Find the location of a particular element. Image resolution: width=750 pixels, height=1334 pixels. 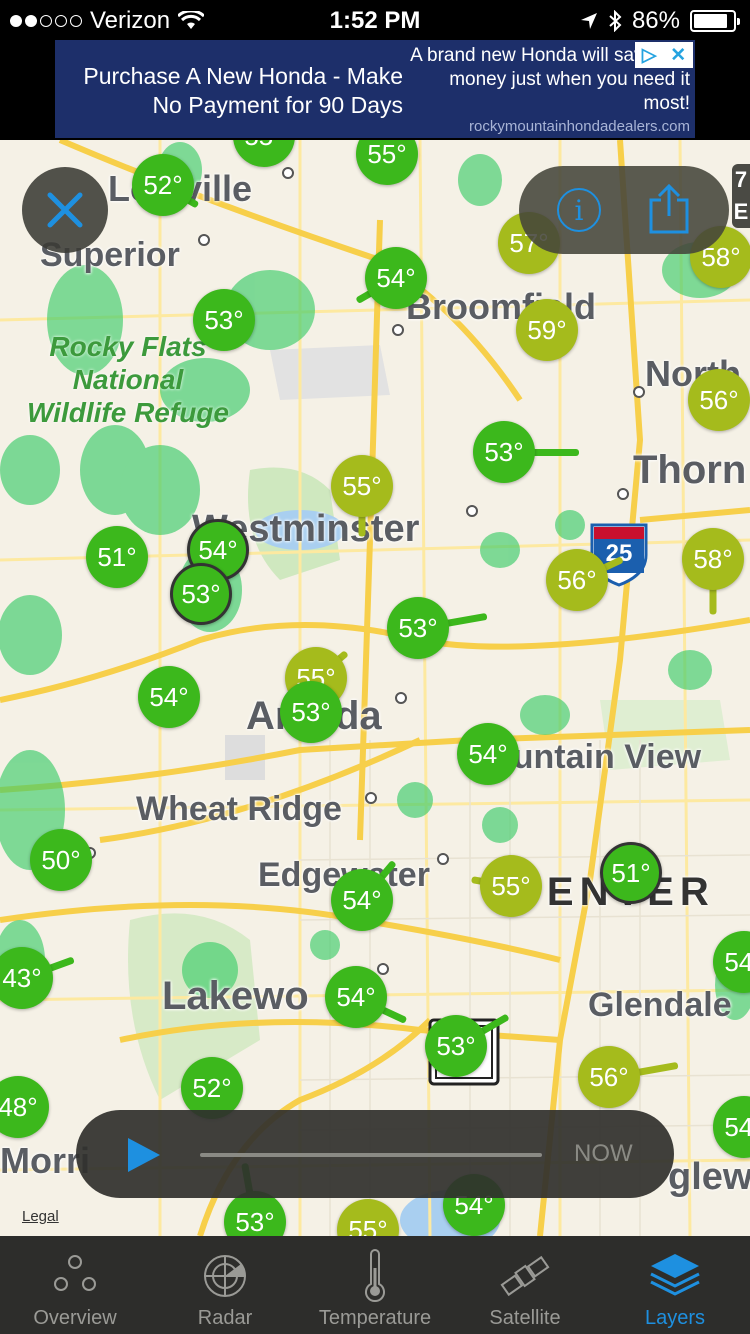

adchoices-play-icon: ▷ is located at coordinates (649, 55).